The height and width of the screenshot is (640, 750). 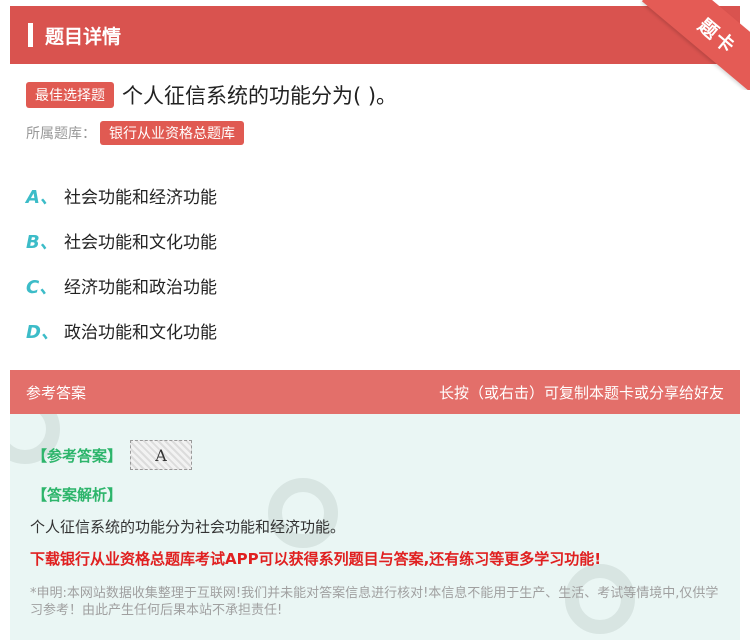 I want to click on analysis-text: 个人征信系统的功能分为社会功能和经济功能。, so click(x=188, y=527).